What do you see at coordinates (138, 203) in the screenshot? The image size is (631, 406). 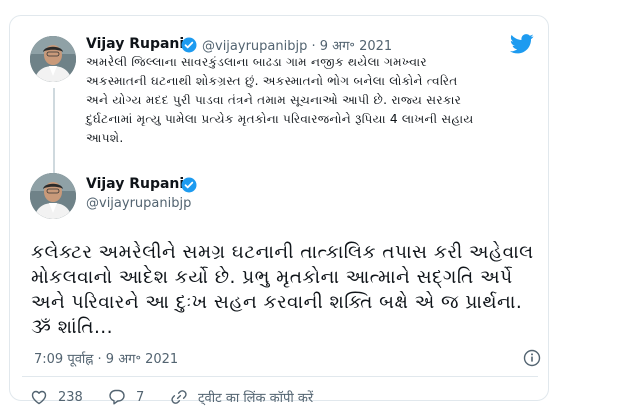 I see `author-handle: @vijayrupanibjp` at bounding box center [138, 203].